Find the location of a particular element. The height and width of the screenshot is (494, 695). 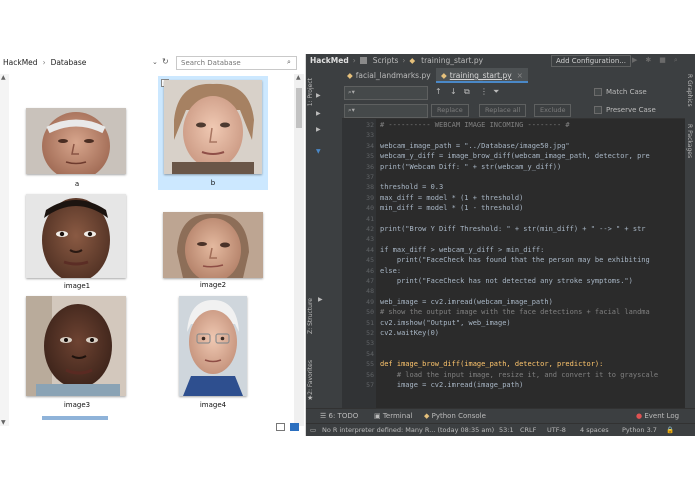

arrow-up-icon: ↑ is located at coordinates (438, 91).